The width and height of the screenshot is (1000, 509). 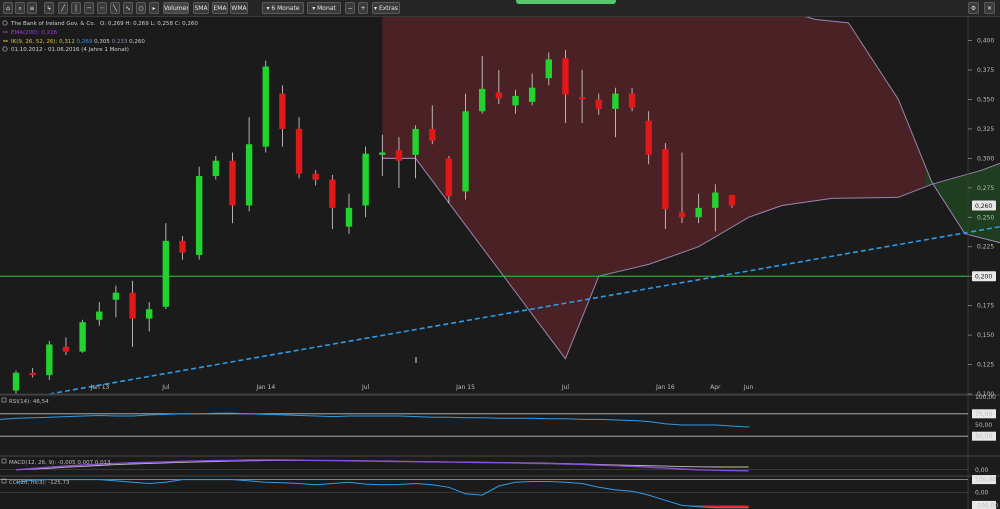 I want to click on y-tick-label: 0,250, so click(x=985, y=217).